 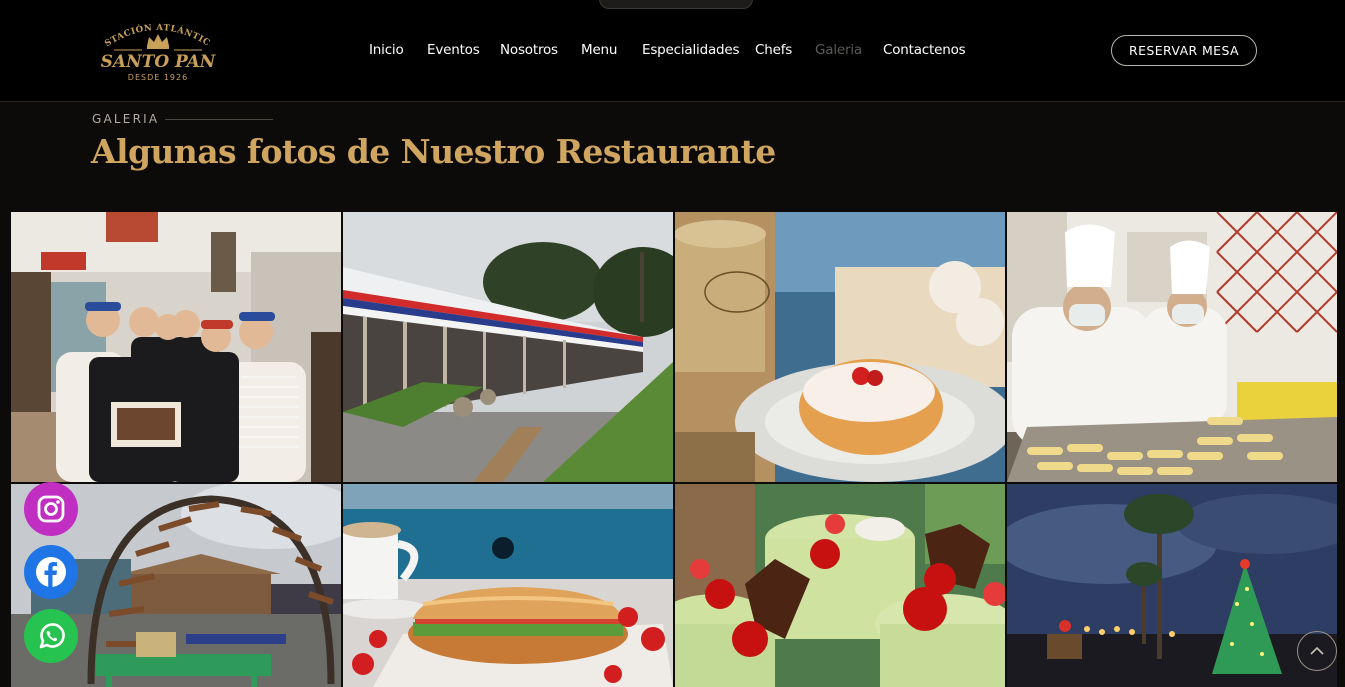 I want to click on logo: ESTACIÓN ATLÁNTICO SANTO PAN DESDE 1926, so click(x=156, y=48).